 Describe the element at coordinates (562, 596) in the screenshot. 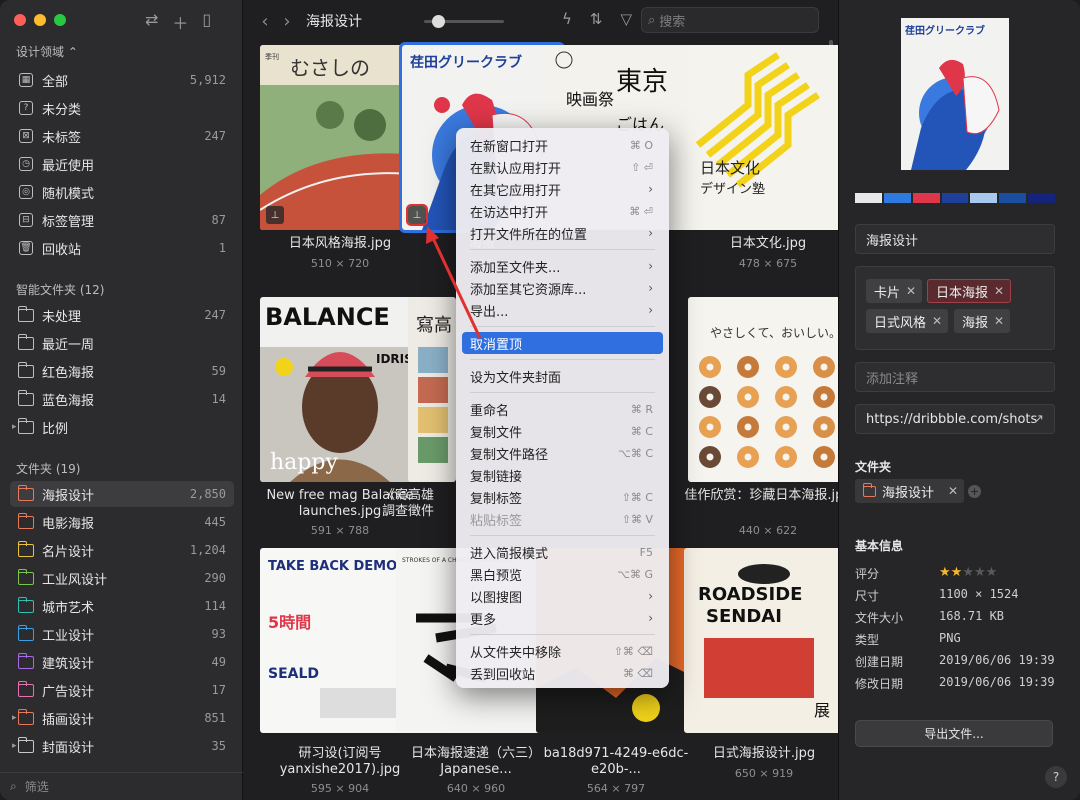

I see `context-menu-item: 以图搜图 ›` at that location.